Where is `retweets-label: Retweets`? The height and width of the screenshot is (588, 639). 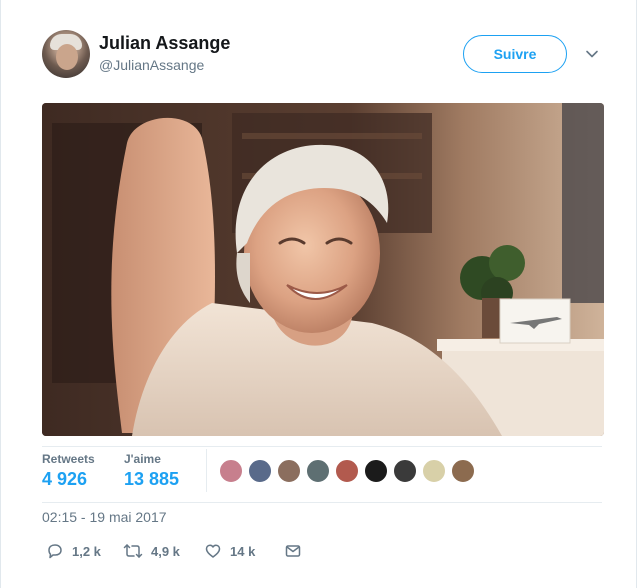
retweets-label: Retweets is located at coordinates (68, 459).